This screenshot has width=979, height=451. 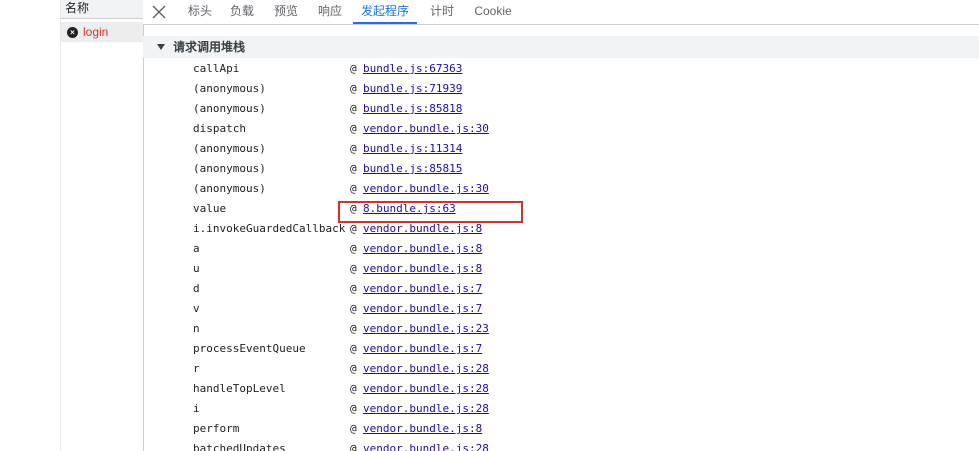 I want to click on frame-function-name: u, so click(x=196, y=268).